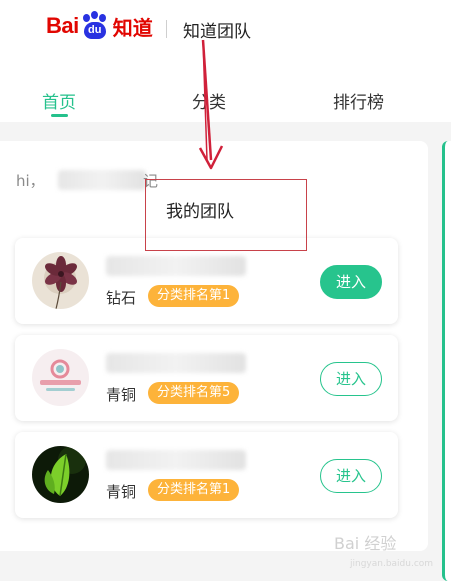 This screenshot has width=451, height=581. What do you see at coordinates (30, 181) in the screenshot?
I see `greeting-prefix: hi，` at bounding box center [30, 181].